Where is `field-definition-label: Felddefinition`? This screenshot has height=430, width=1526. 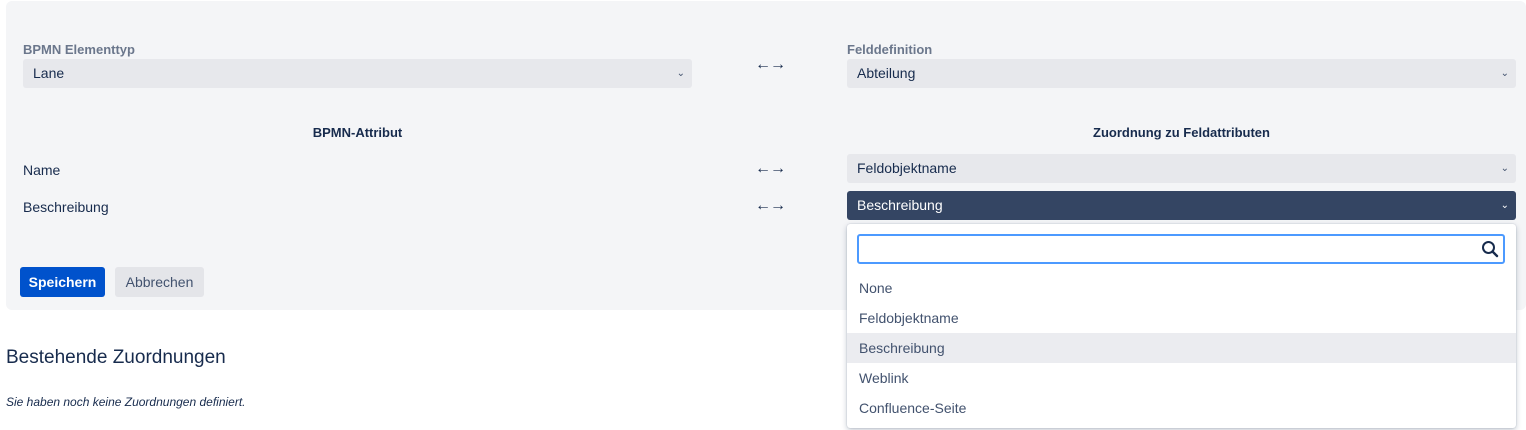
field-definition-label: Felddefinition is located at coordinates (890, 49).